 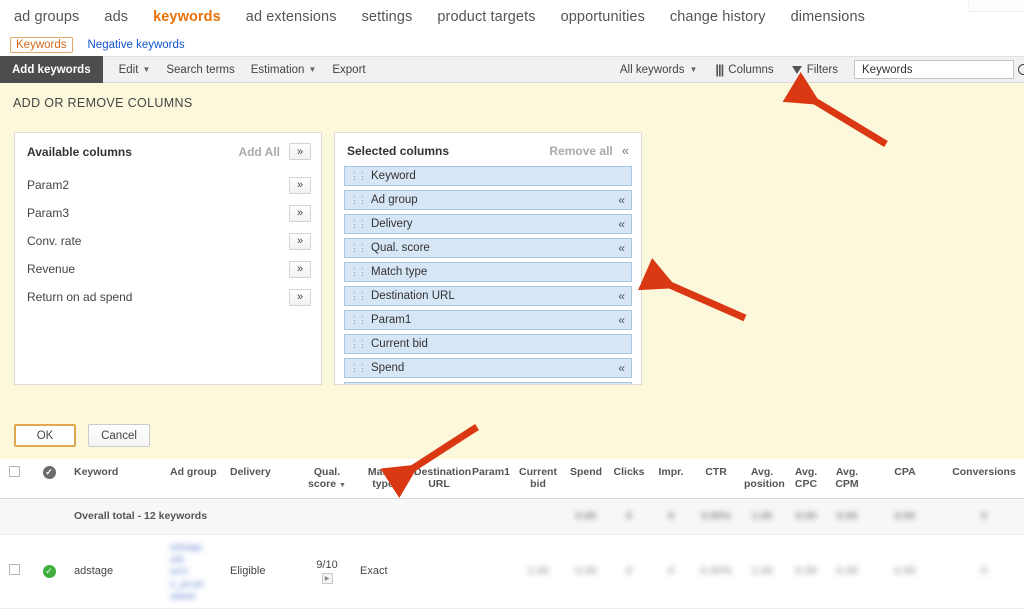 I want to click on sort-descending-icon: ▼, so click(x=342, y=485).